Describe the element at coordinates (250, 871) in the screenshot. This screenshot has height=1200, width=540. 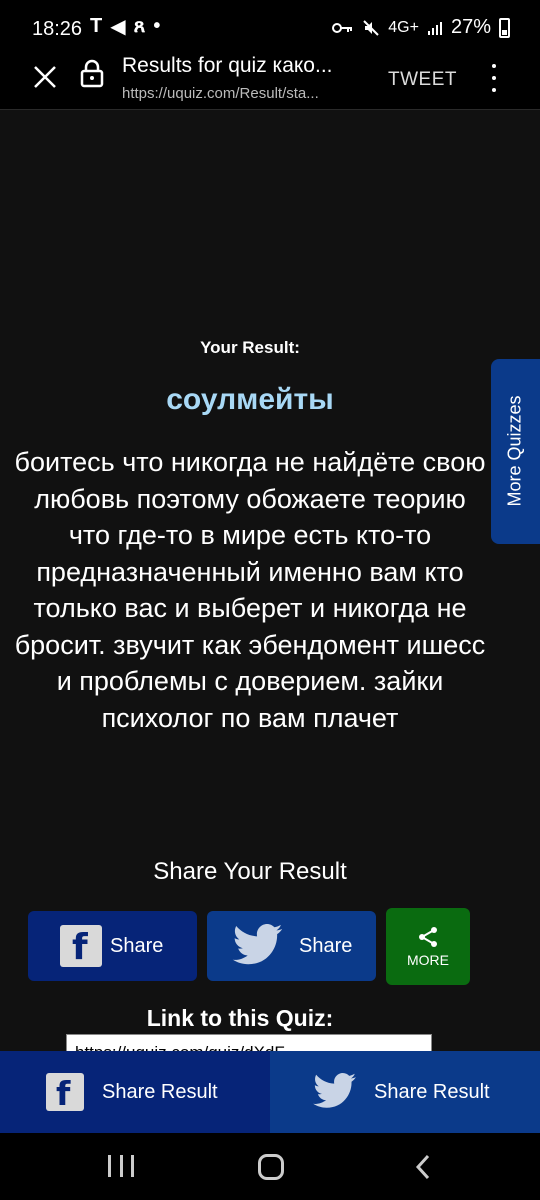
I see `share-heading: Share Your Result` at that location.